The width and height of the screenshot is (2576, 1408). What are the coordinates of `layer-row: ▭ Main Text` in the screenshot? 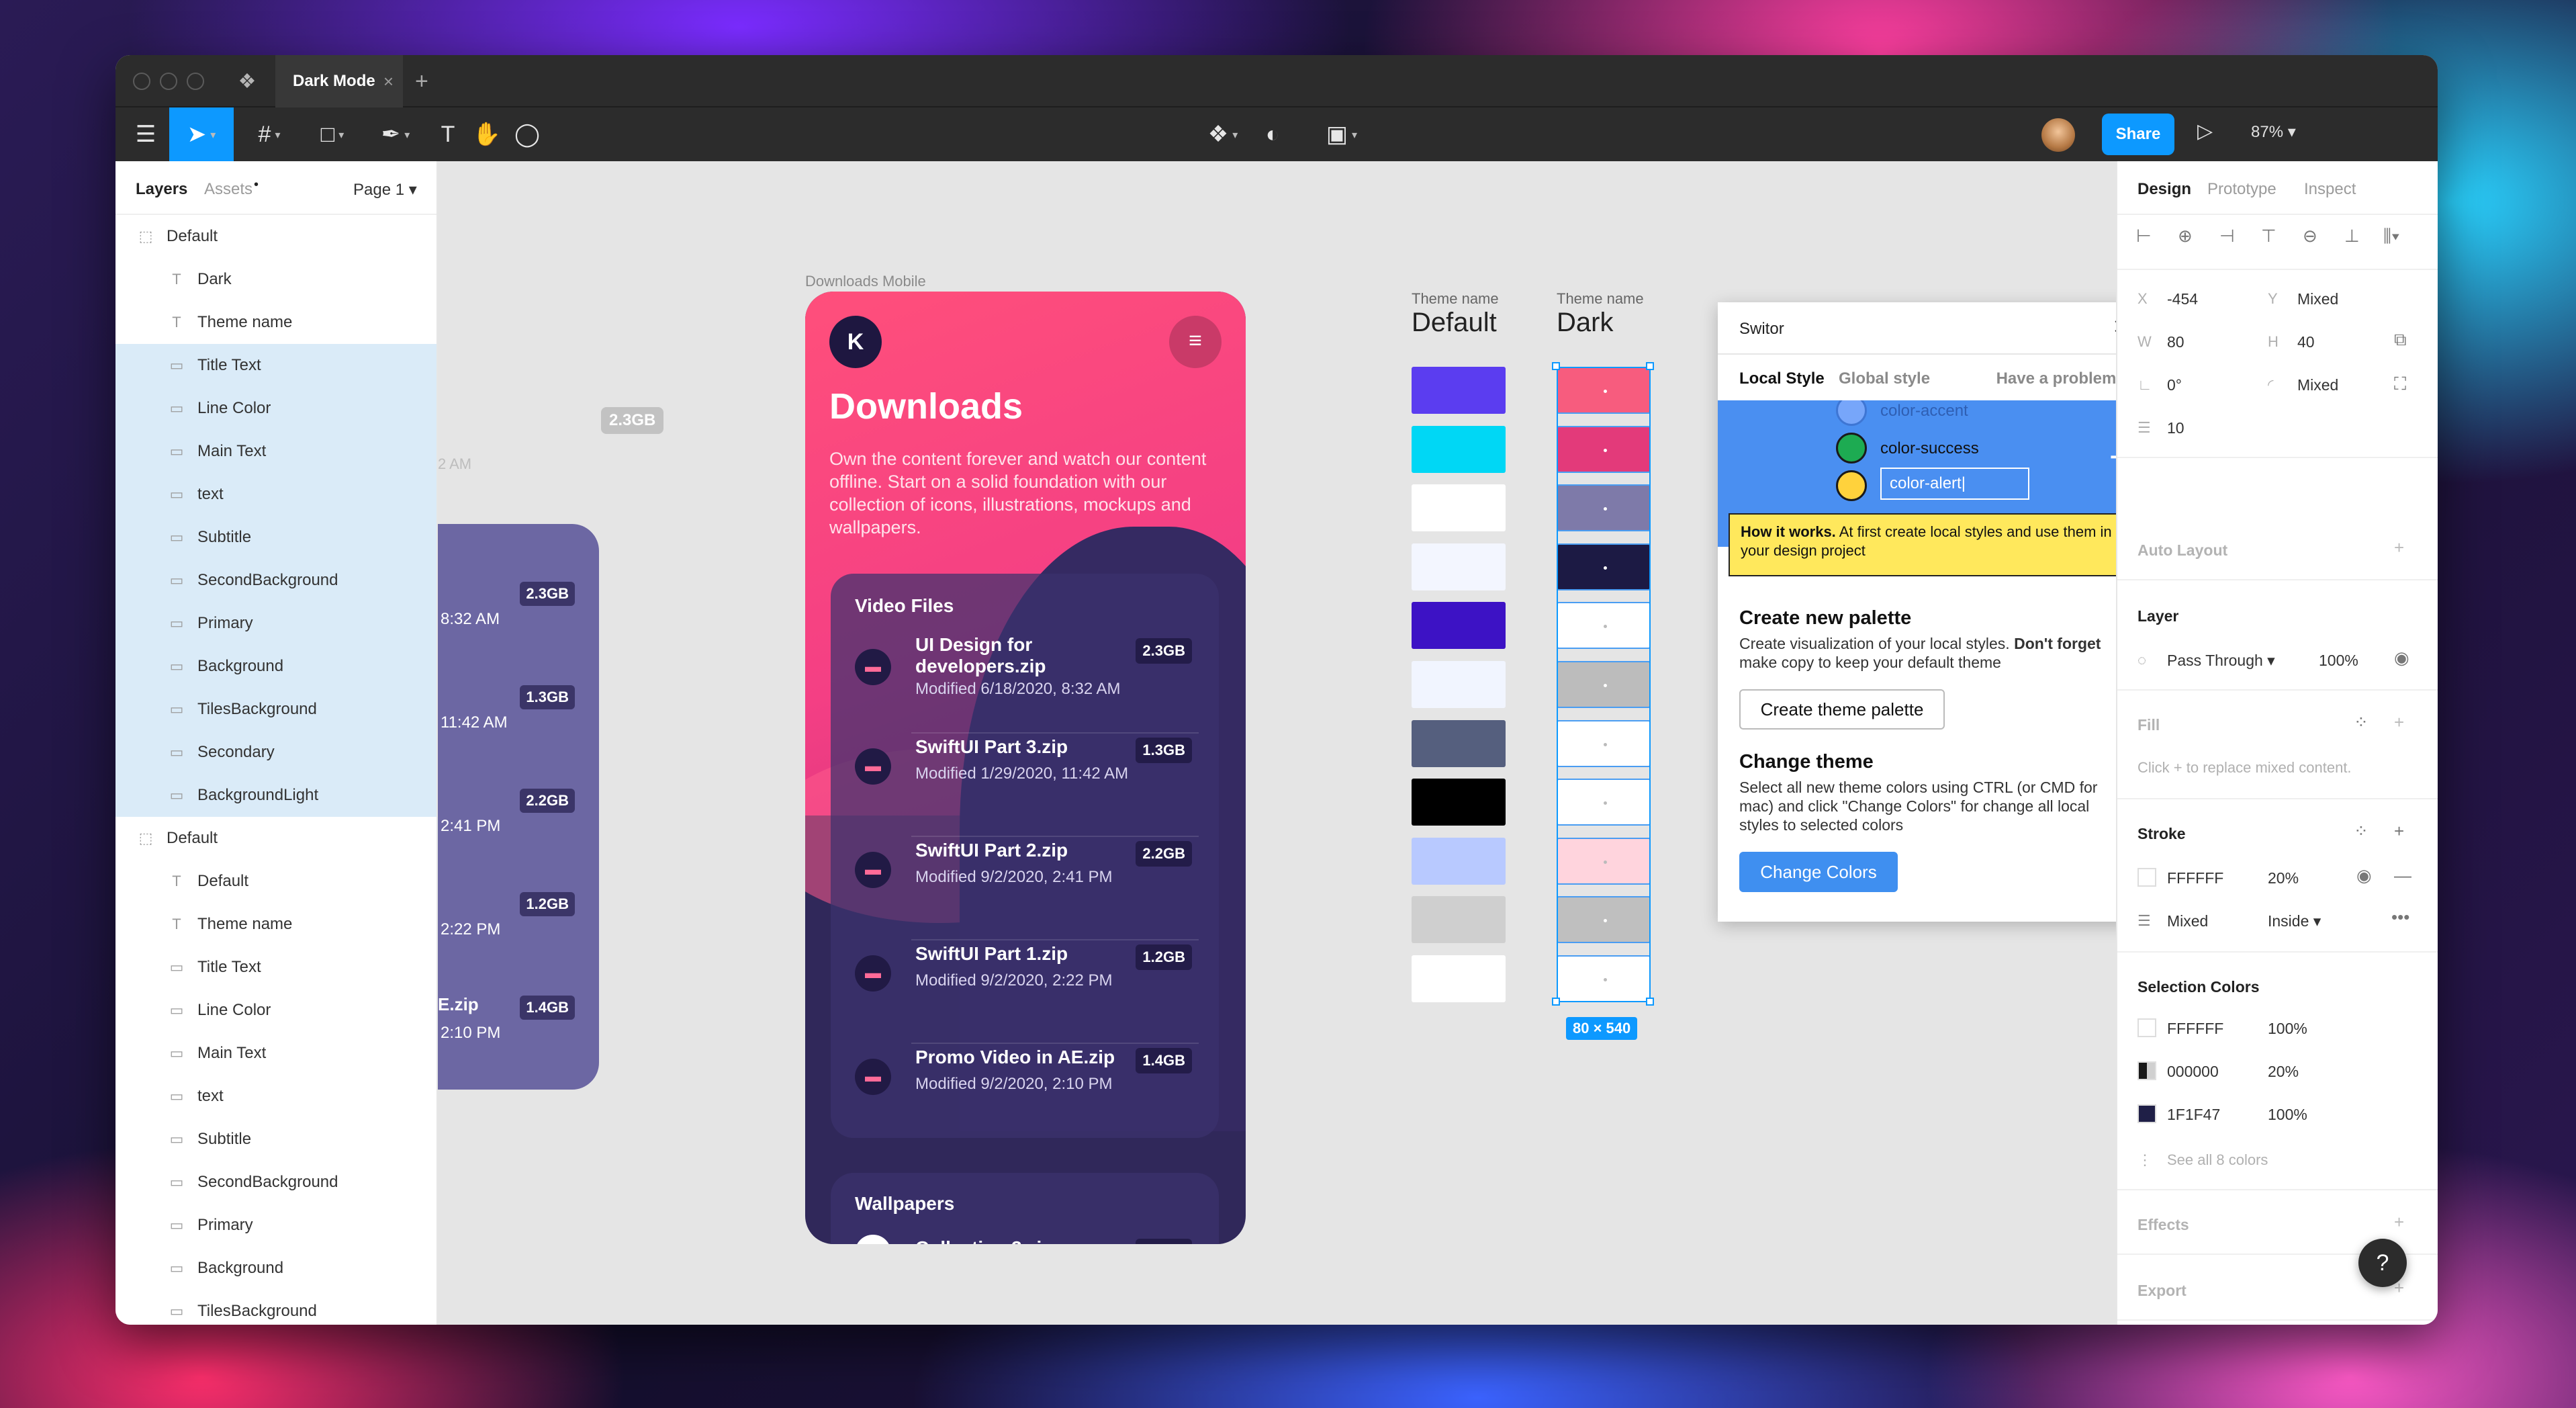 It's located at (276, 451).